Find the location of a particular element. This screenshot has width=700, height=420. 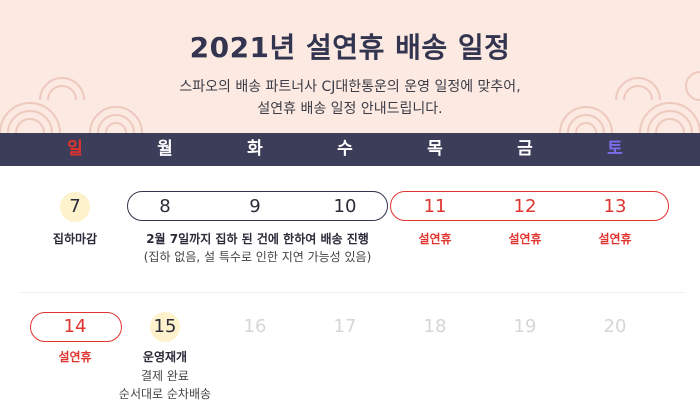

page-title: 2021년 설연휴 배송 일정 is located at coordinates (350, 47).